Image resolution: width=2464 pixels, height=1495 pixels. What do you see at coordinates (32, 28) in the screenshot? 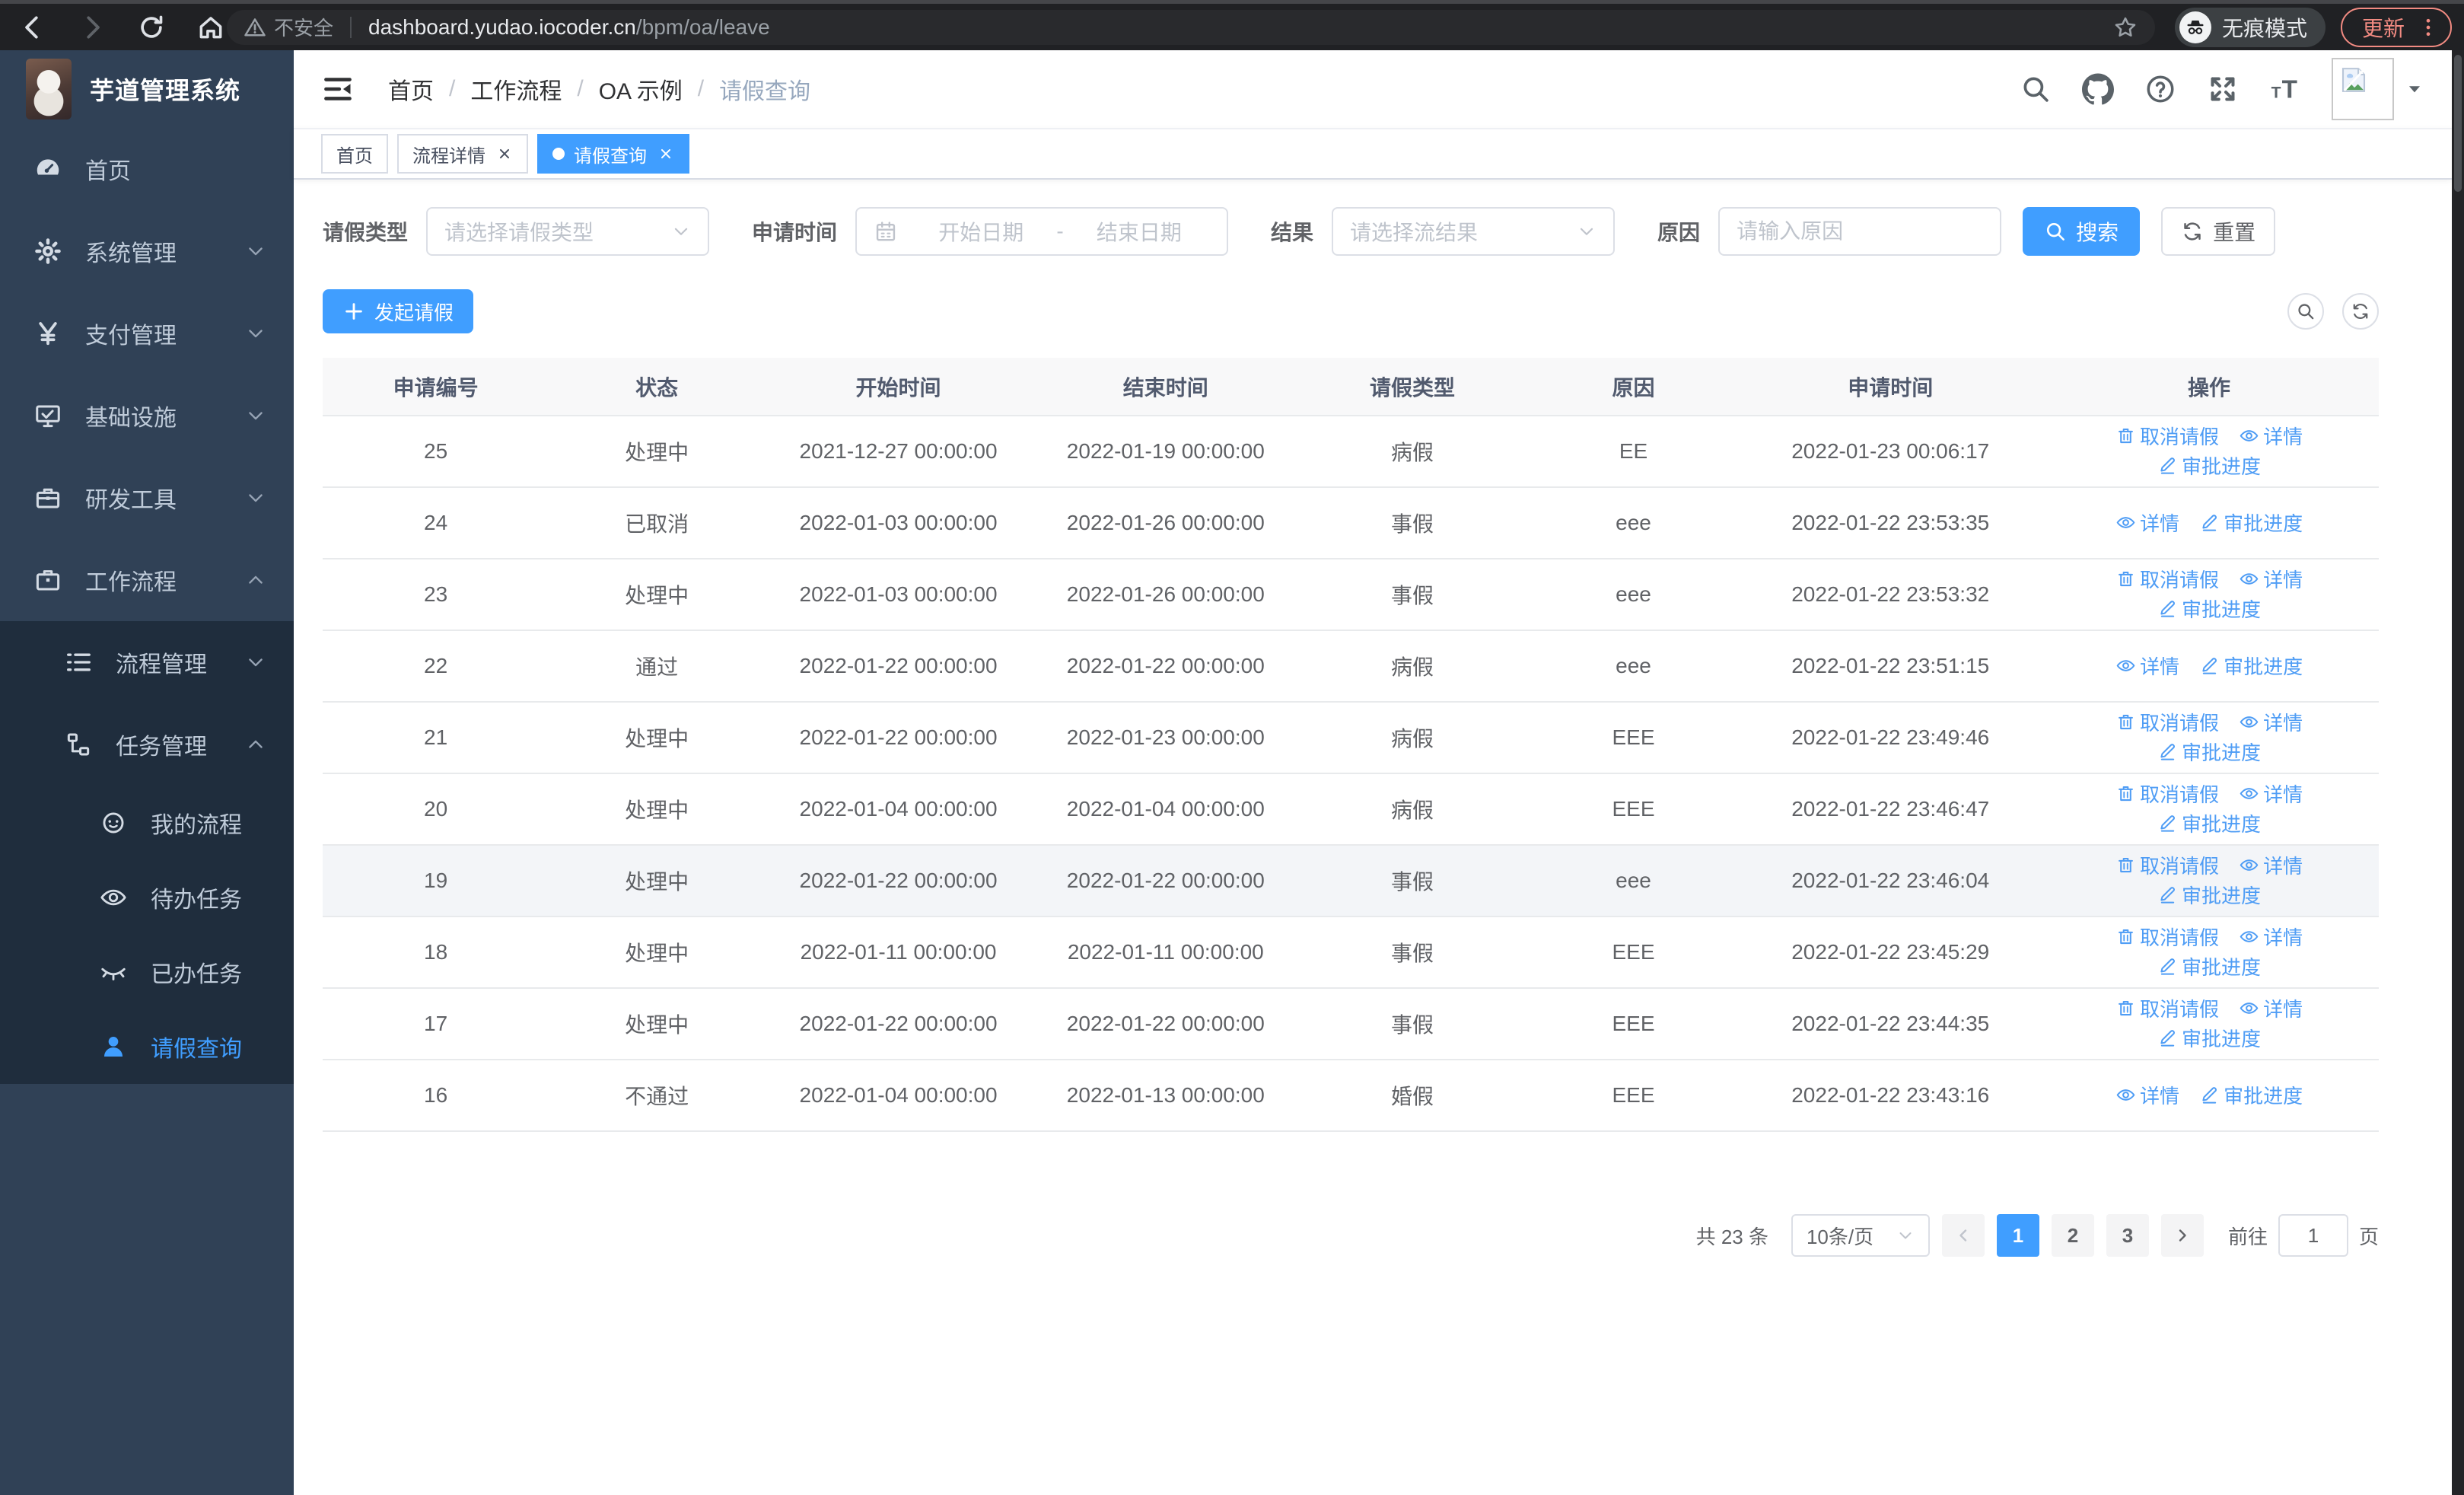
I see `browser-back-icon` at bounding box center [32, 28].